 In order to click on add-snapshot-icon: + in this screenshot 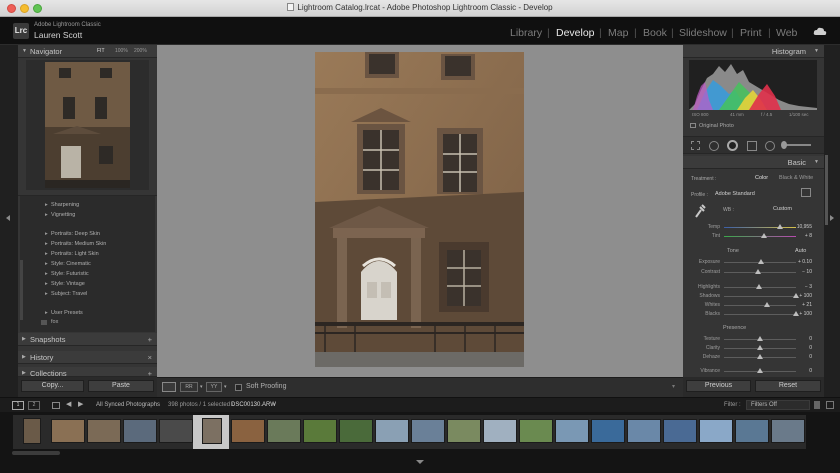, I will do `click(150, 339)`.